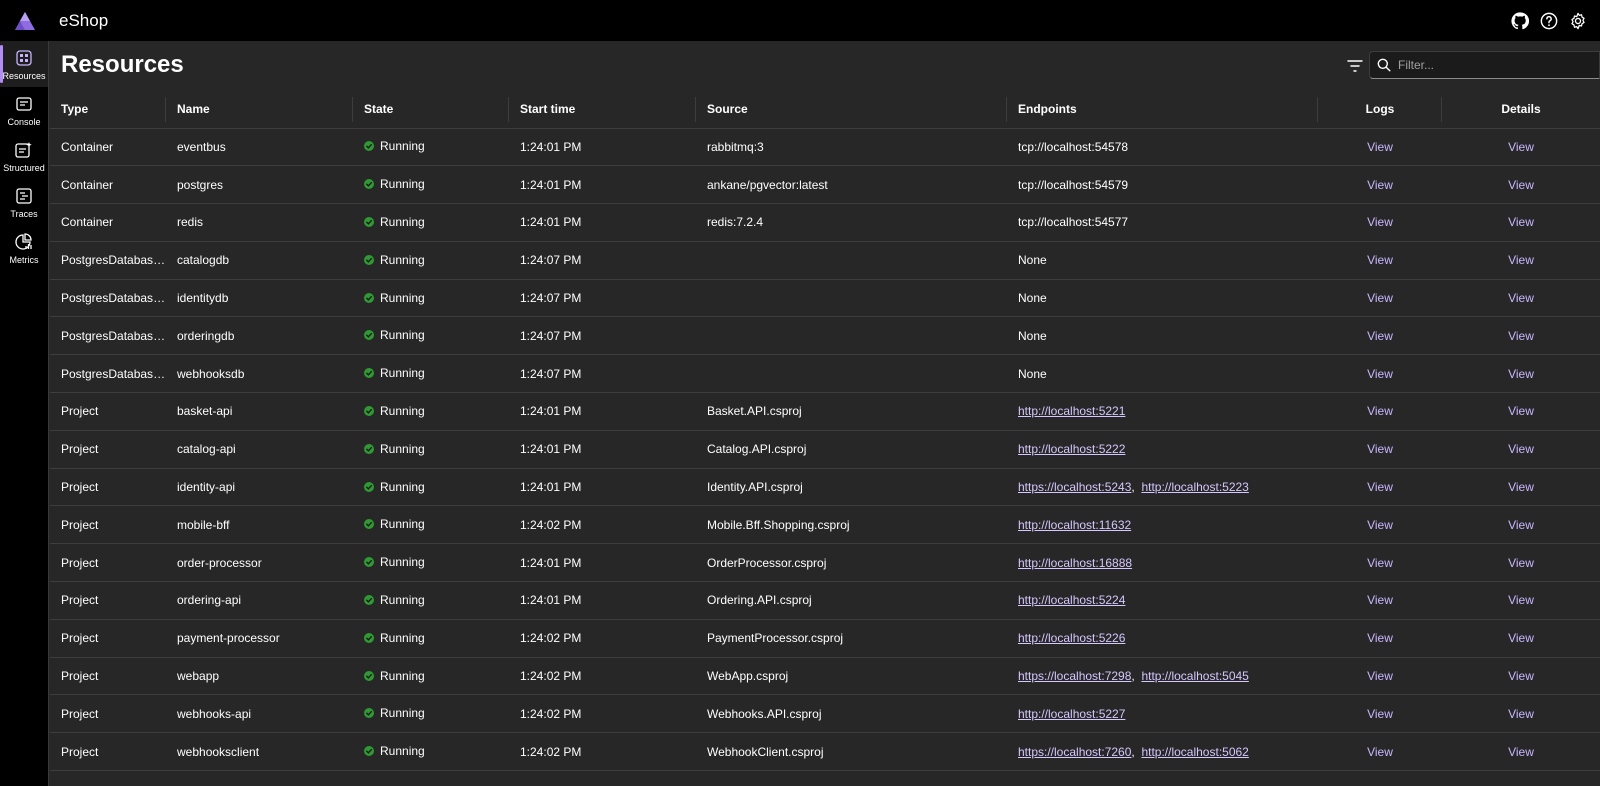 This screenshot has width=1600, height=786. What do you see at coordinates (24, 110) in the screenshot?
I see `sidebar-item-console: Console` at bounding box center [24, 110].